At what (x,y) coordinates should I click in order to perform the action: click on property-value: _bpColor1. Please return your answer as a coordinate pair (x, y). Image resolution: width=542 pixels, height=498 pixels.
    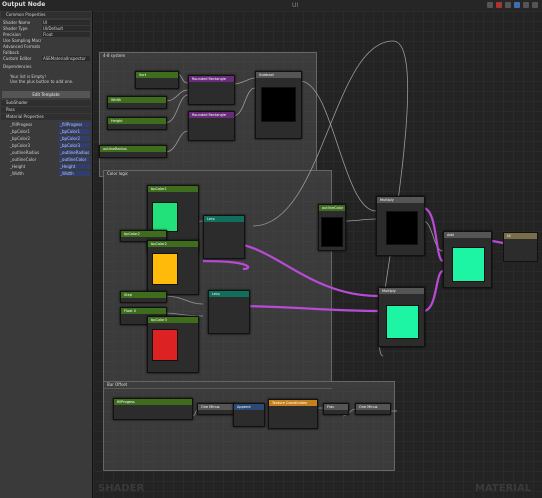
    Looking at the image, I should click on (74, 131).